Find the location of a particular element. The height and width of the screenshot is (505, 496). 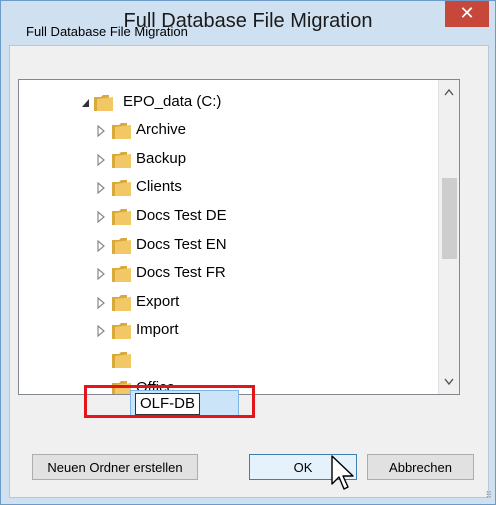

close-button: ✕ is located at coordinates (467, 14).